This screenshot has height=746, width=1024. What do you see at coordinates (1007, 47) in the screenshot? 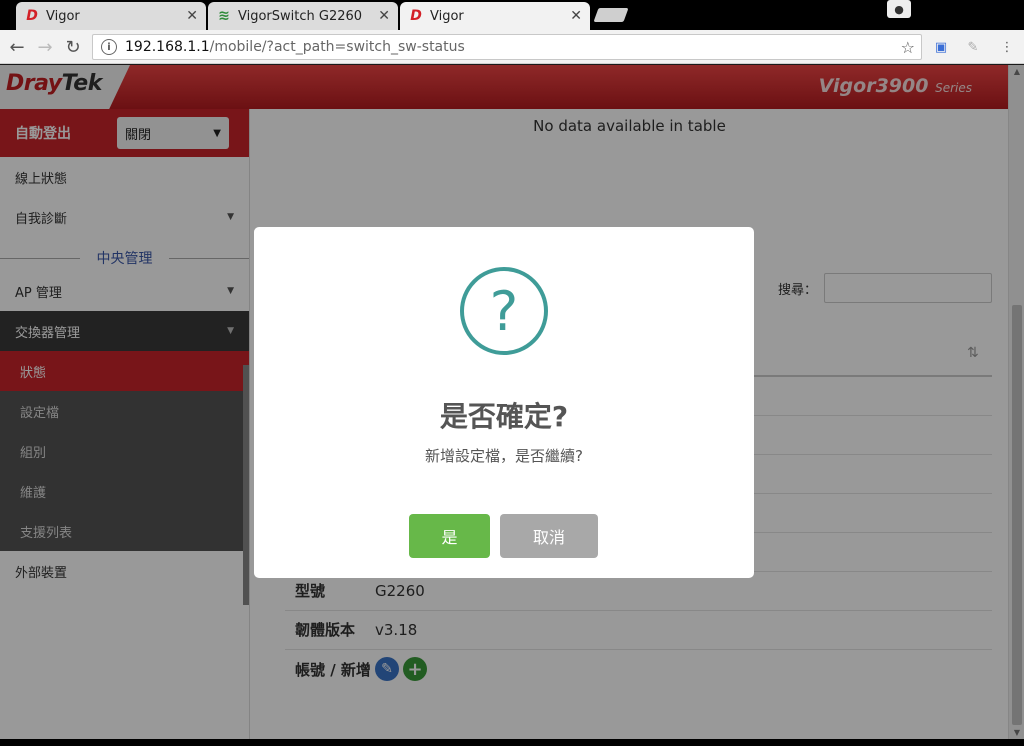
I see `menu-dots-icon: ⋮` at bounding box center [1007, 47].